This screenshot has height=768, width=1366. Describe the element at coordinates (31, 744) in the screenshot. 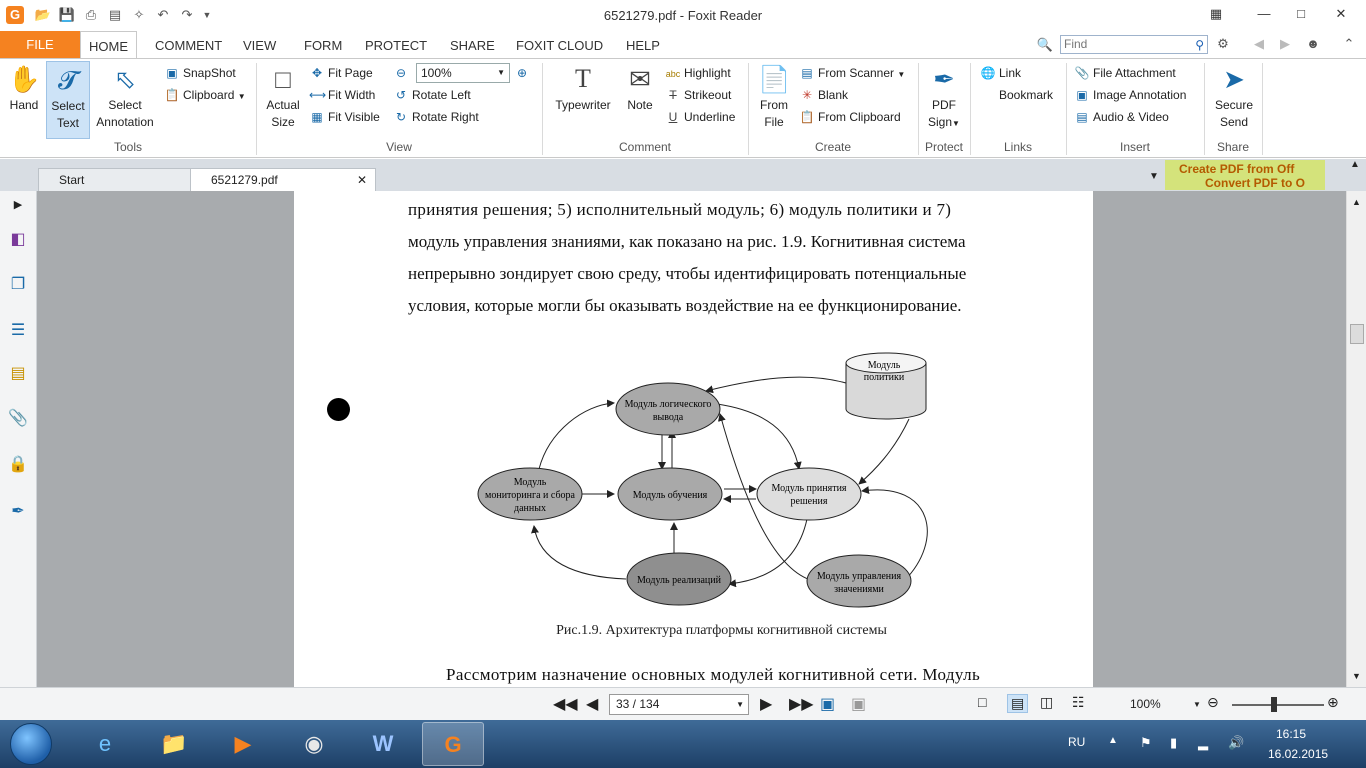

I see `start-button` at that location.